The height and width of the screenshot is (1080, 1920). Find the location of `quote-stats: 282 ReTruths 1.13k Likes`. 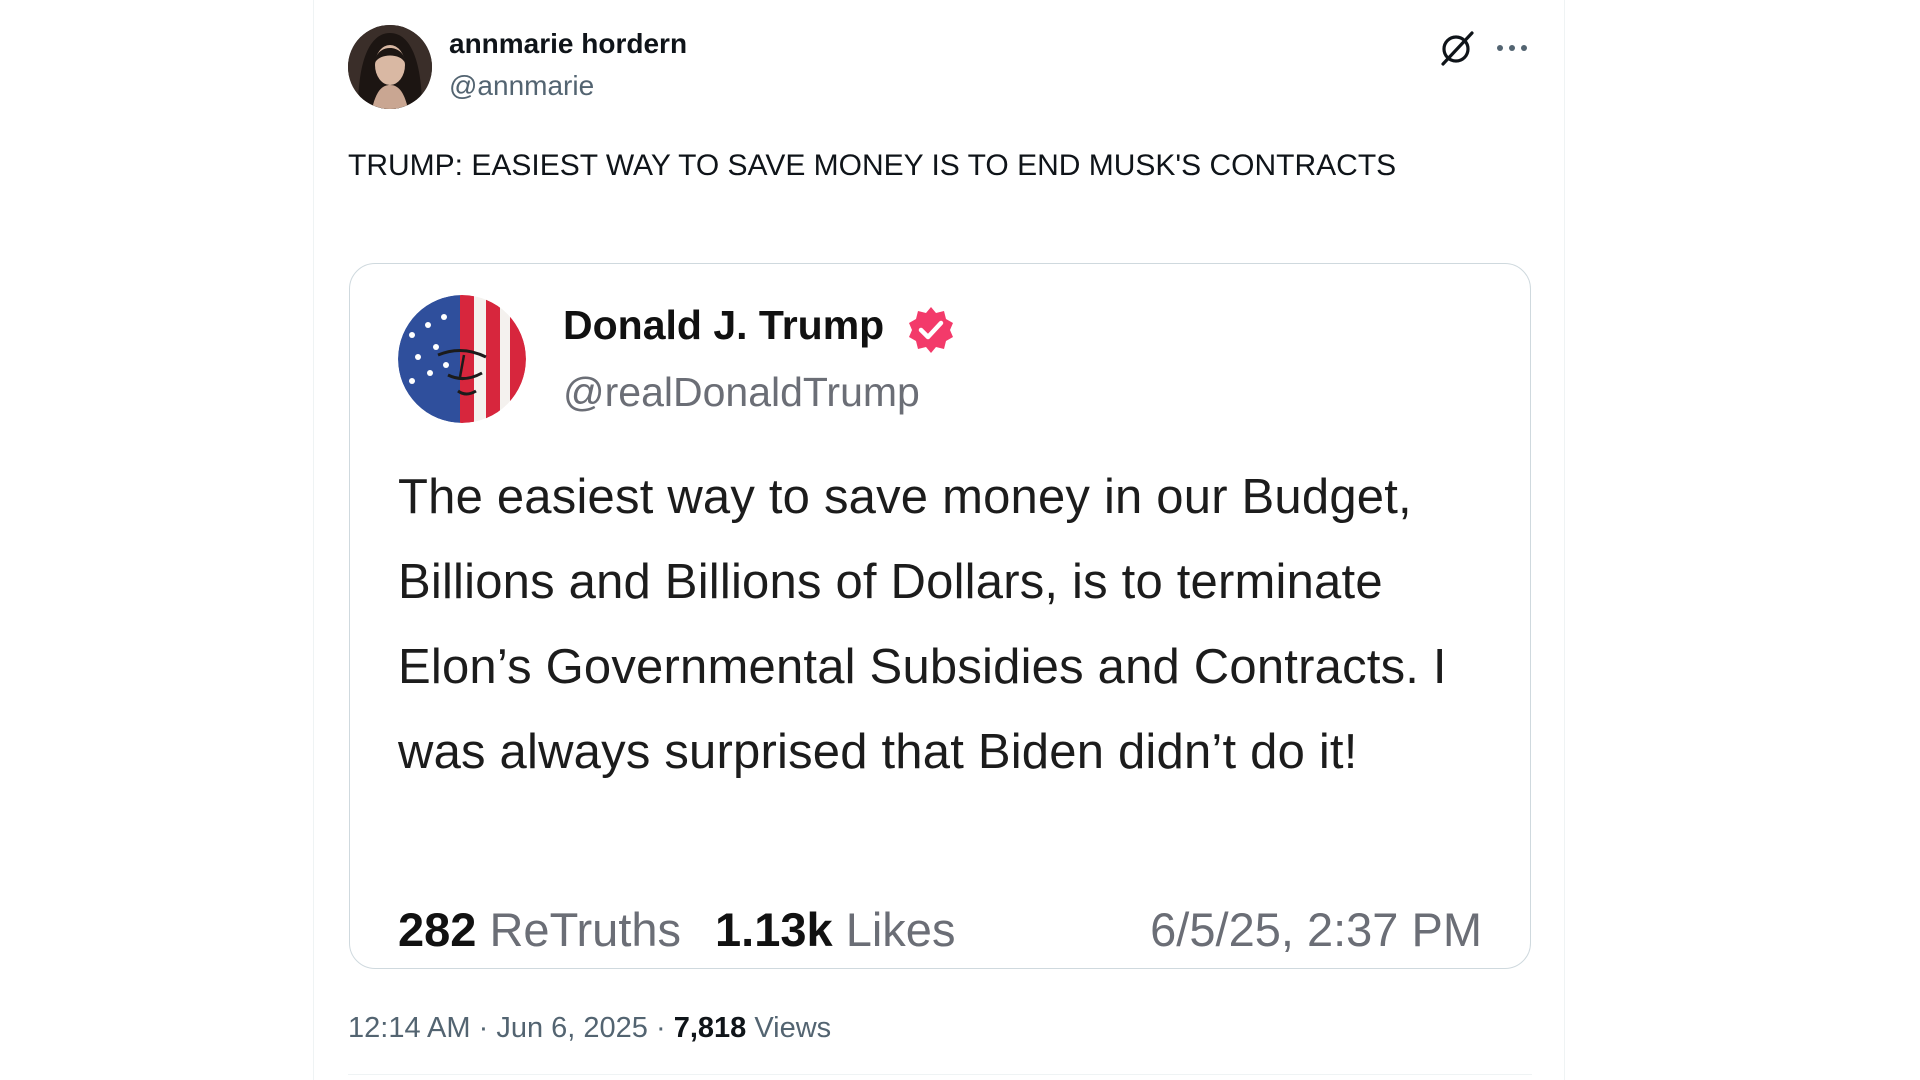

quote-stats: 282 ReTruths 1.13k Likes is located at coordinates (676, 929).